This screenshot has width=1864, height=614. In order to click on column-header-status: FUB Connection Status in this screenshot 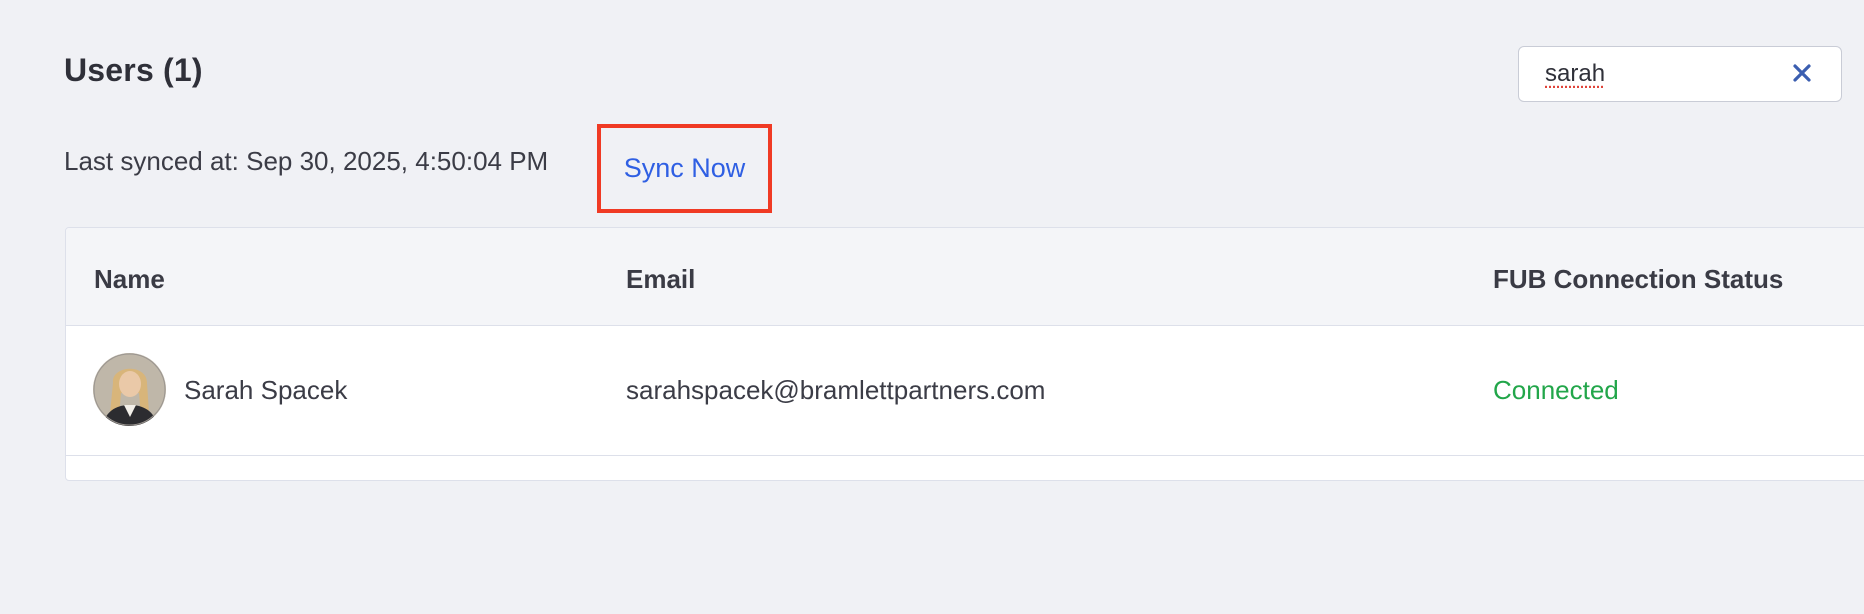, I will do `click(1638, 279)`.